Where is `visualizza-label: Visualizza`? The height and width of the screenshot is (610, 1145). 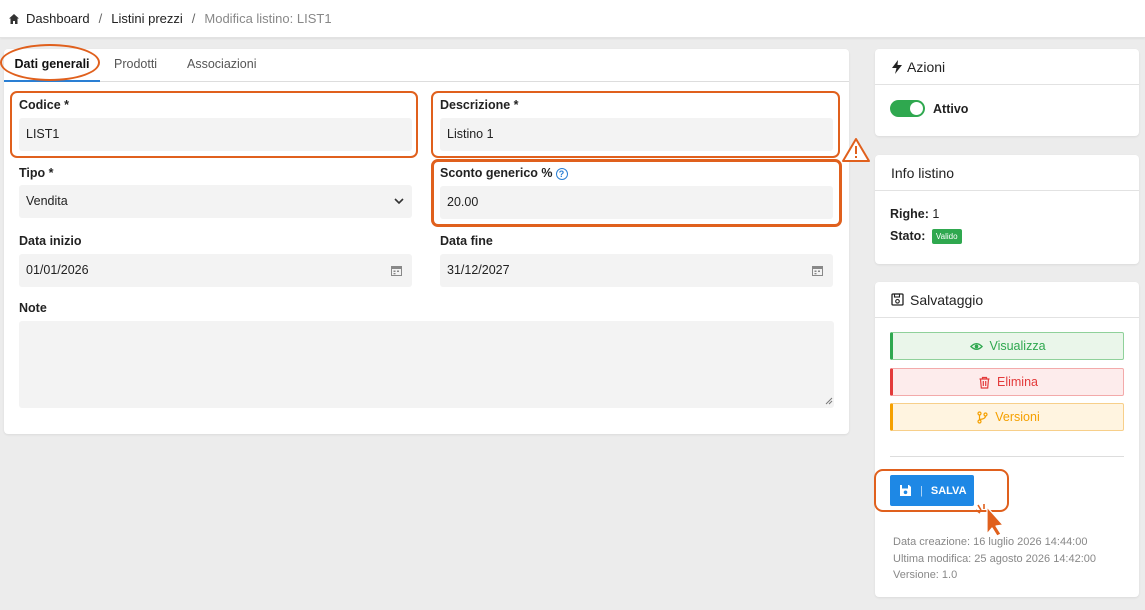
visualizza-label: Visualizza is located at coordinates (1017, 346).